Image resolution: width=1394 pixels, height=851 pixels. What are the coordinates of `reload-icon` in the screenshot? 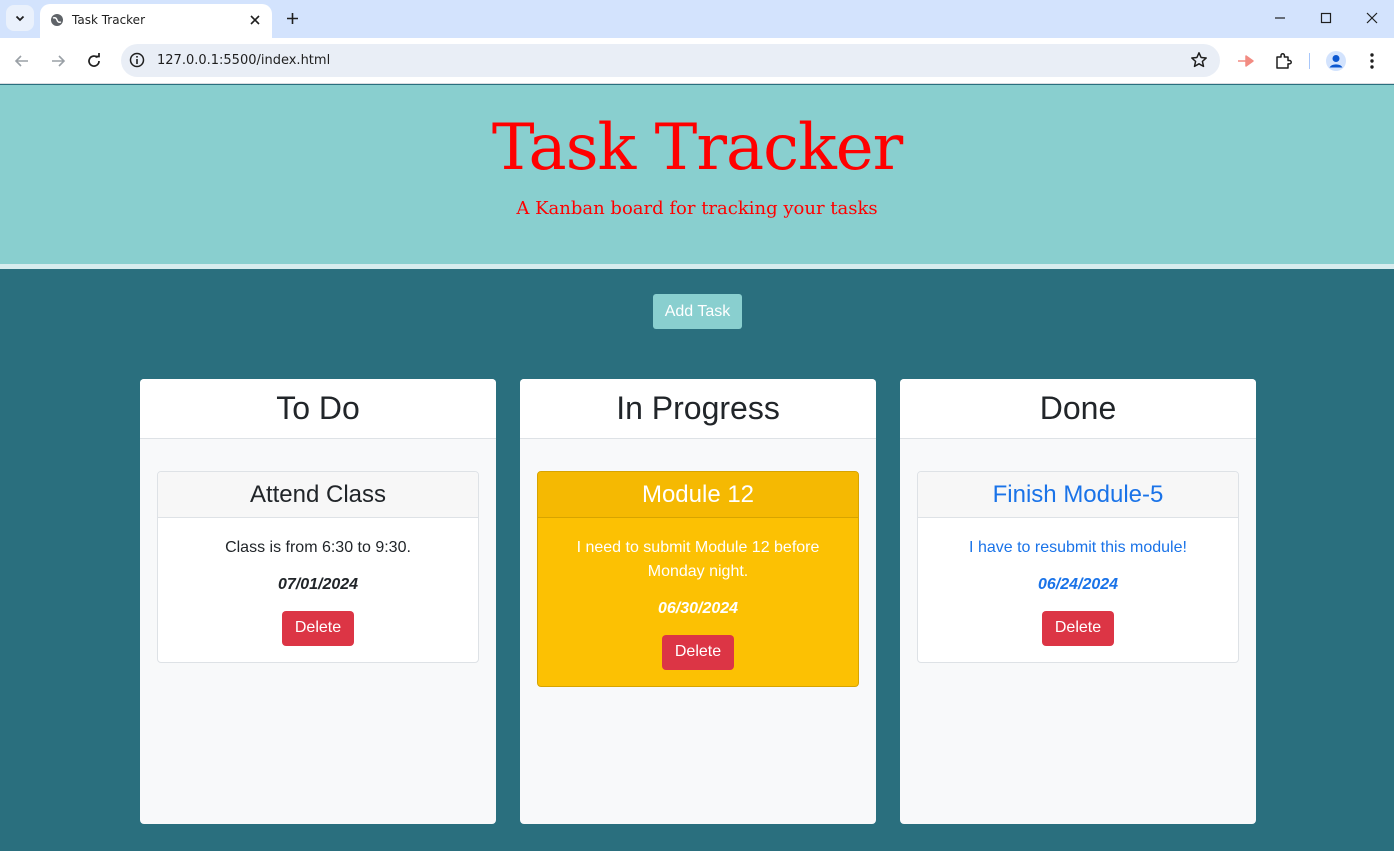 It's located at (94, 60).